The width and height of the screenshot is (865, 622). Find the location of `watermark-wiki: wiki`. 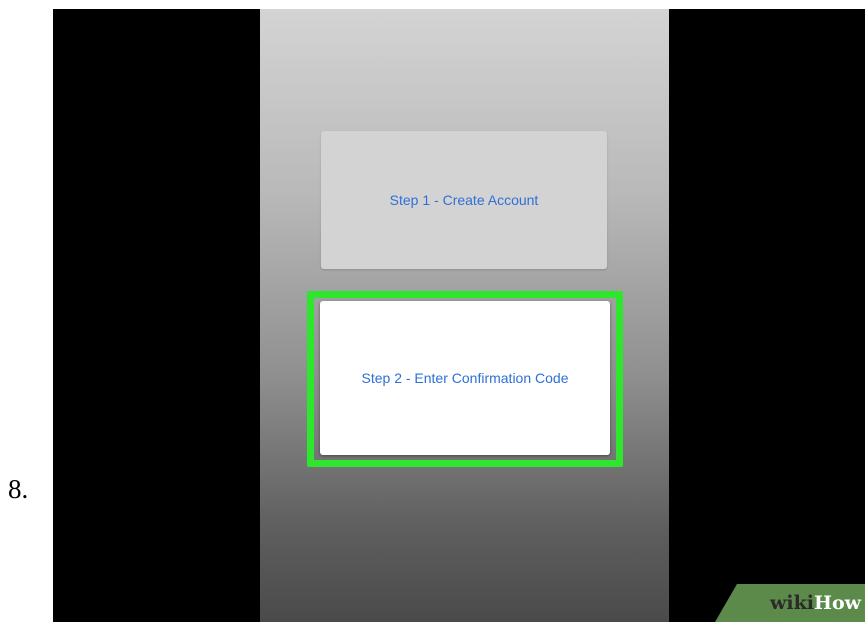

watermark-wiki: wiki is located at coordinates (792, 603).